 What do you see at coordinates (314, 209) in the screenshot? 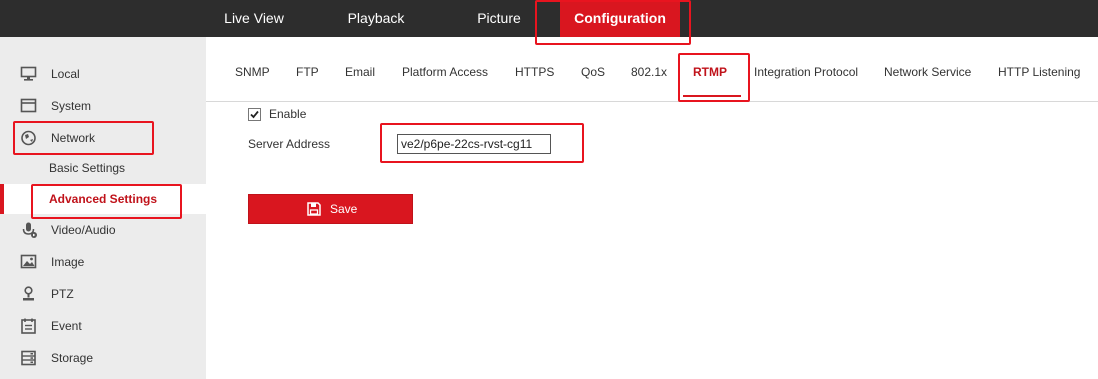
I see `floppy-disk-icon` at bounding box center [314, 209].